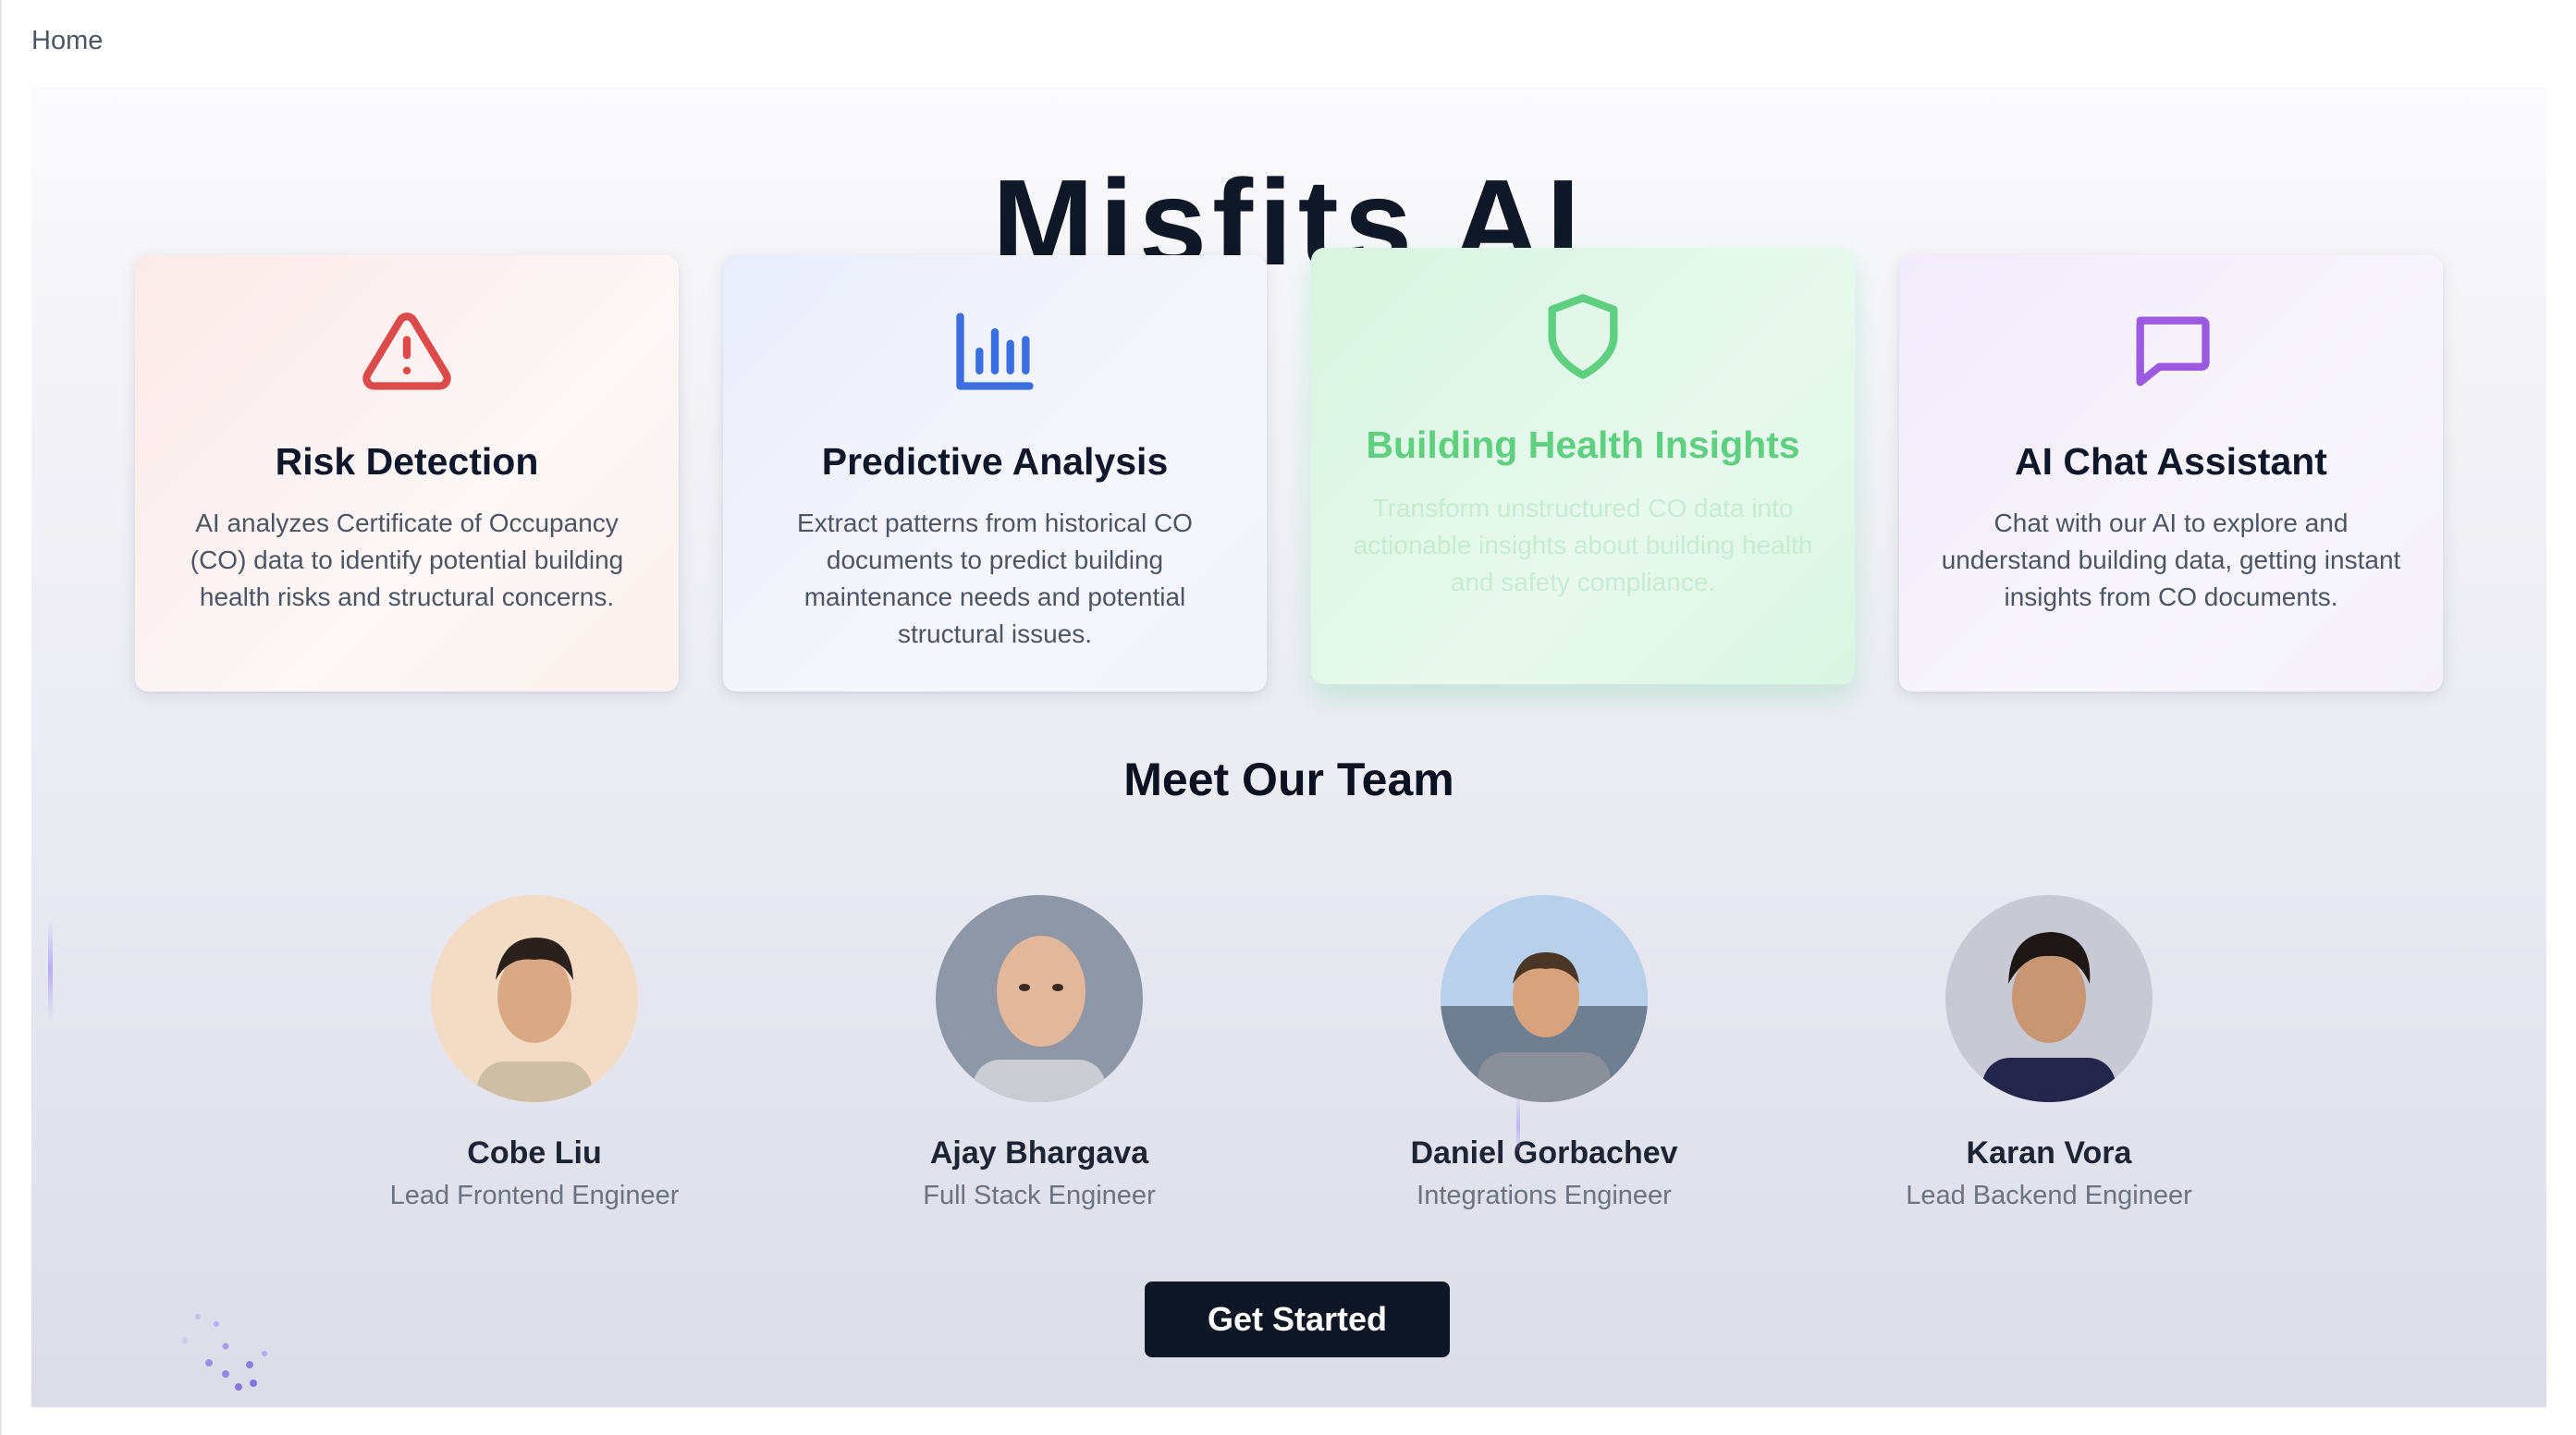 This screenshot has width=2576, height=1435. I want to click on decorative-particles, so click(225, 1352).